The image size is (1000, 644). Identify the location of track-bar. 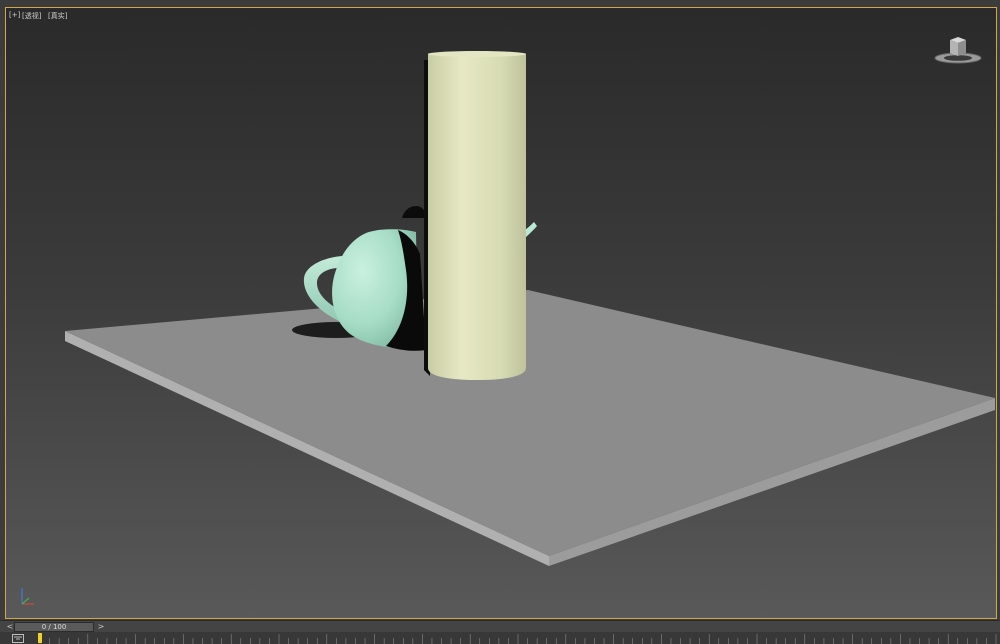
(500, 638).